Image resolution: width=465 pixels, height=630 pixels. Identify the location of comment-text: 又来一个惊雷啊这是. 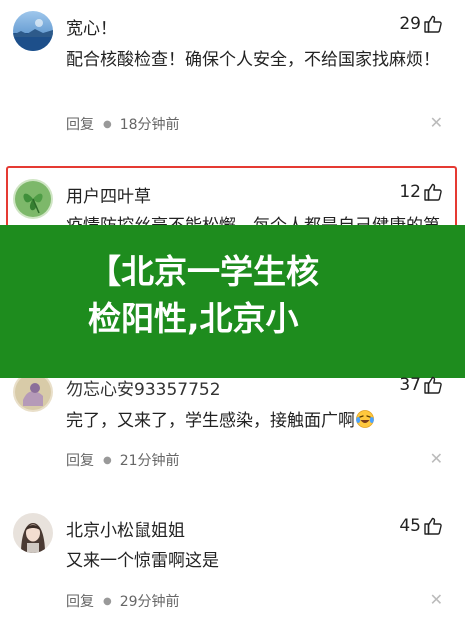
(142, 561).